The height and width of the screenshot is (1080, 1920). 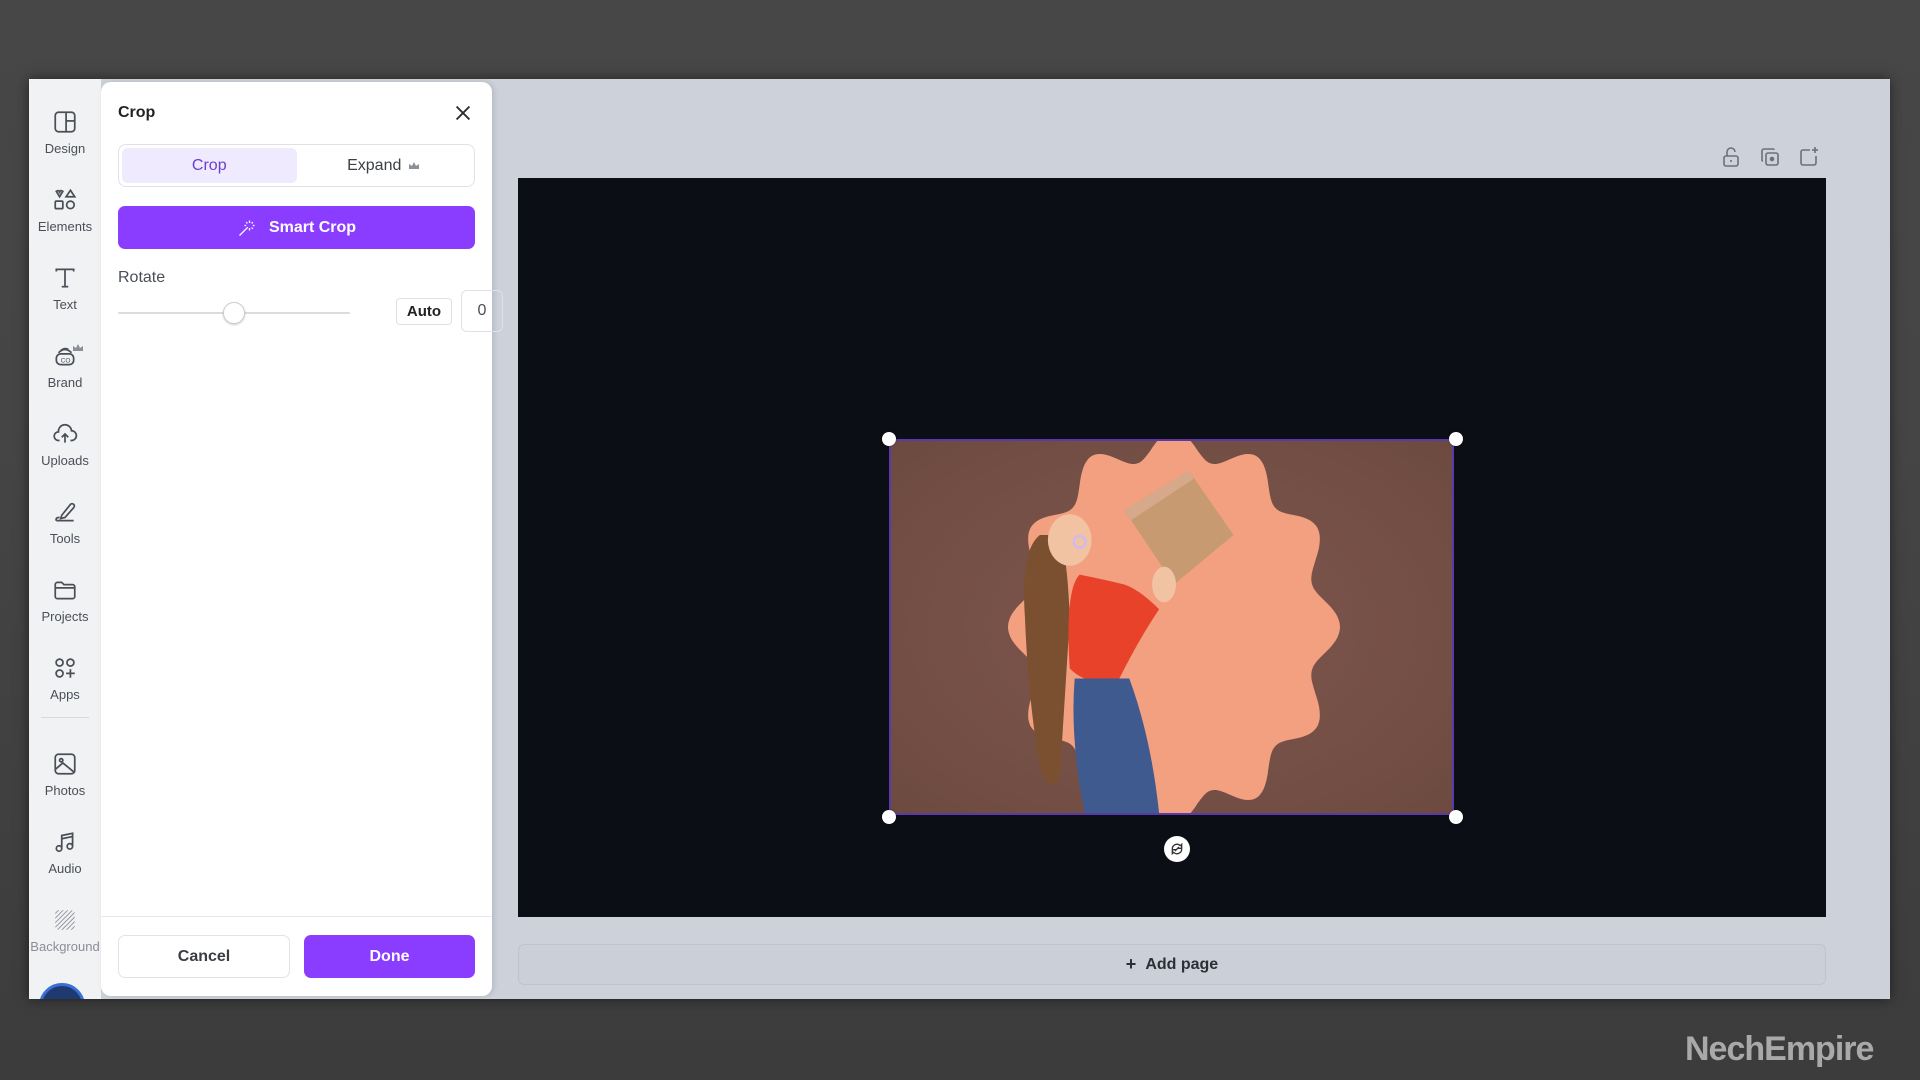 What do you see at coordinates (1809, 157) in the screenshot?
I see `add-page-icon` at bounding box center [1809, 157].